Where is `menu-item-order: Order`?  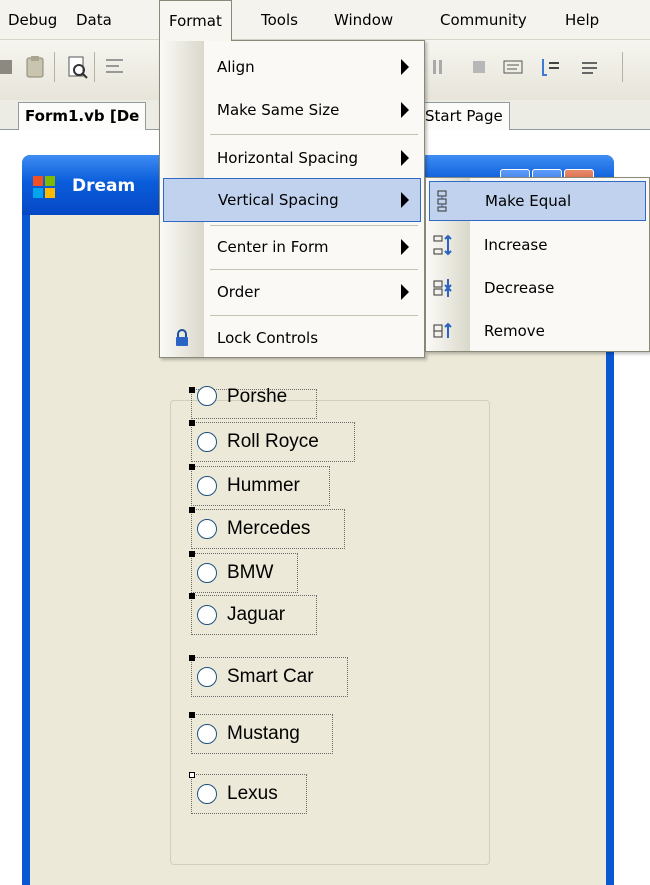 menu-item-order: Order is located at coordinates (292, 292).